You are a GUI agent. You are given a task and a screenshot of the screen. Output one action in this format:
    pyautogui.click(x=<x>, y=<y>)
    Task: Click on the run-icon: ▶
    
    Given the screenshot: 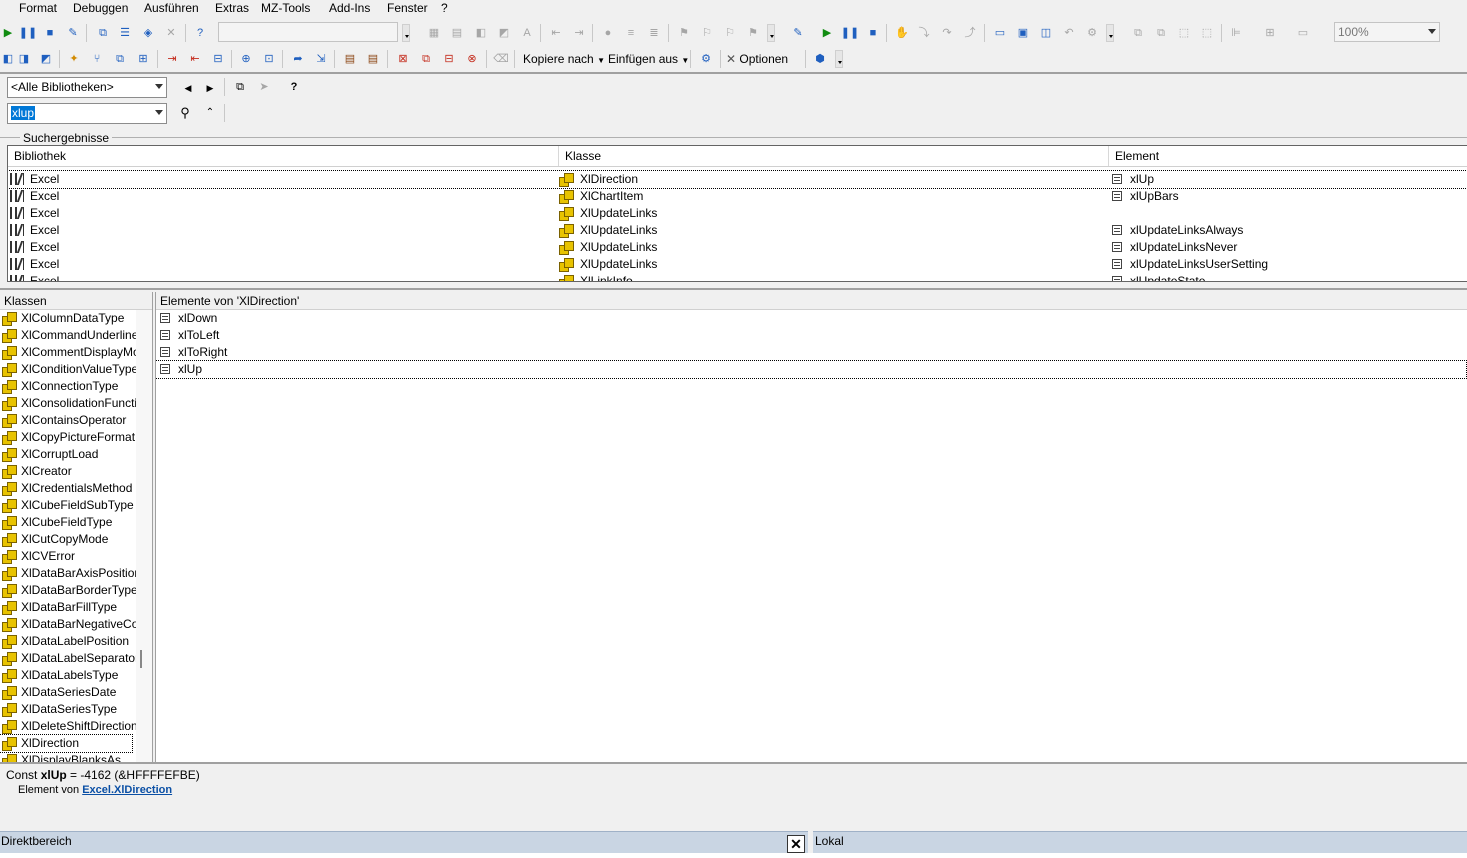 What is the action you would take?
    pyautogui.click(x=8, y=33)
    